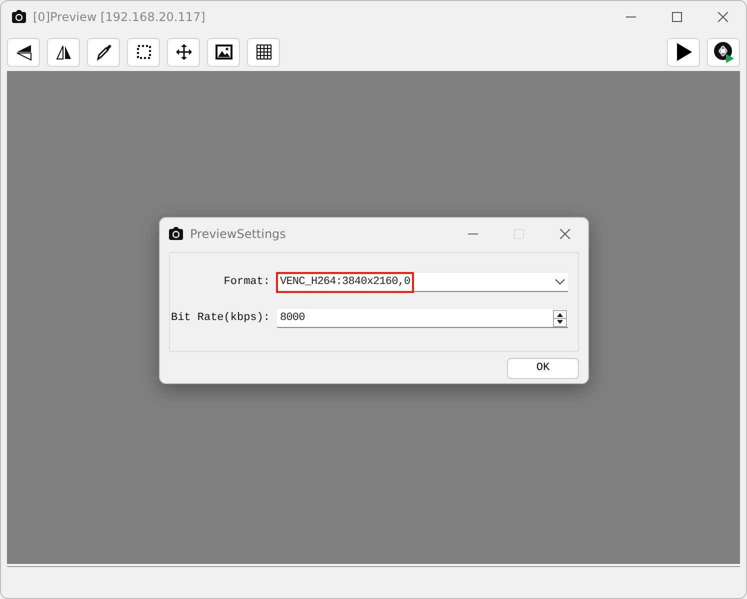 The width and height of the screenshot is (747, 599). I want to click on grid-icon, so click(263, 52).